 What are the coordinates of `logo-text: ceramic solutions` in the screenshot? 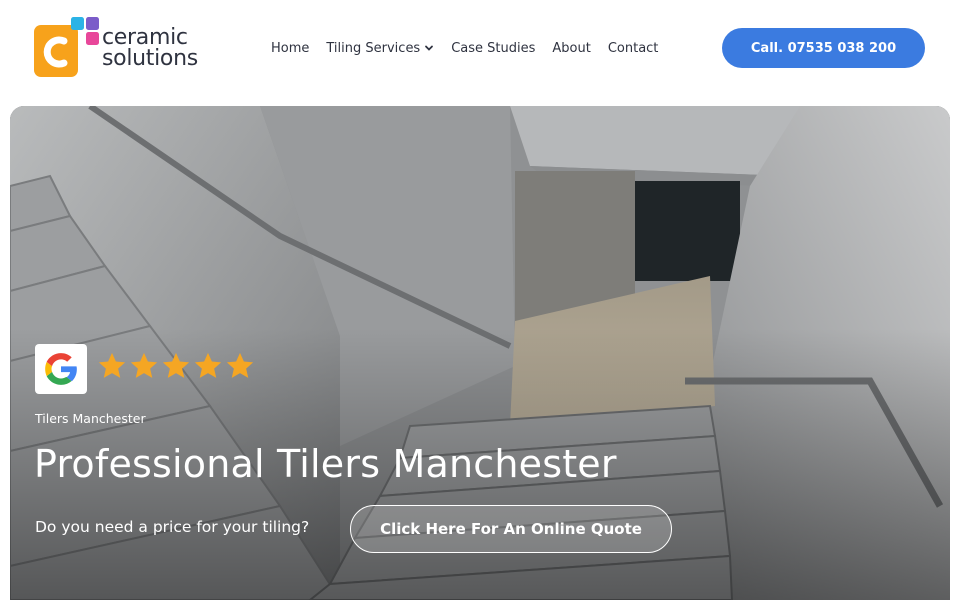 It's located at (150, 48).